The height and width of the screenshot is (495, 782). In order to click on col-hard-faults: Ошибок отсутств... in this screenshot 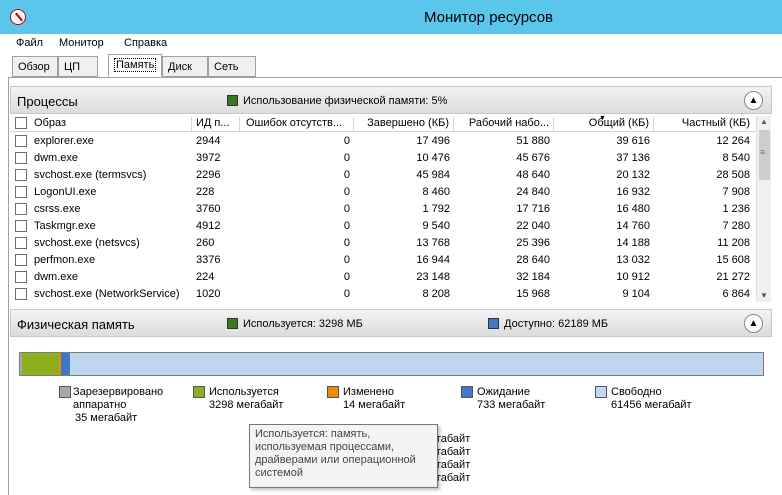, I will do `click(298, 124)`.